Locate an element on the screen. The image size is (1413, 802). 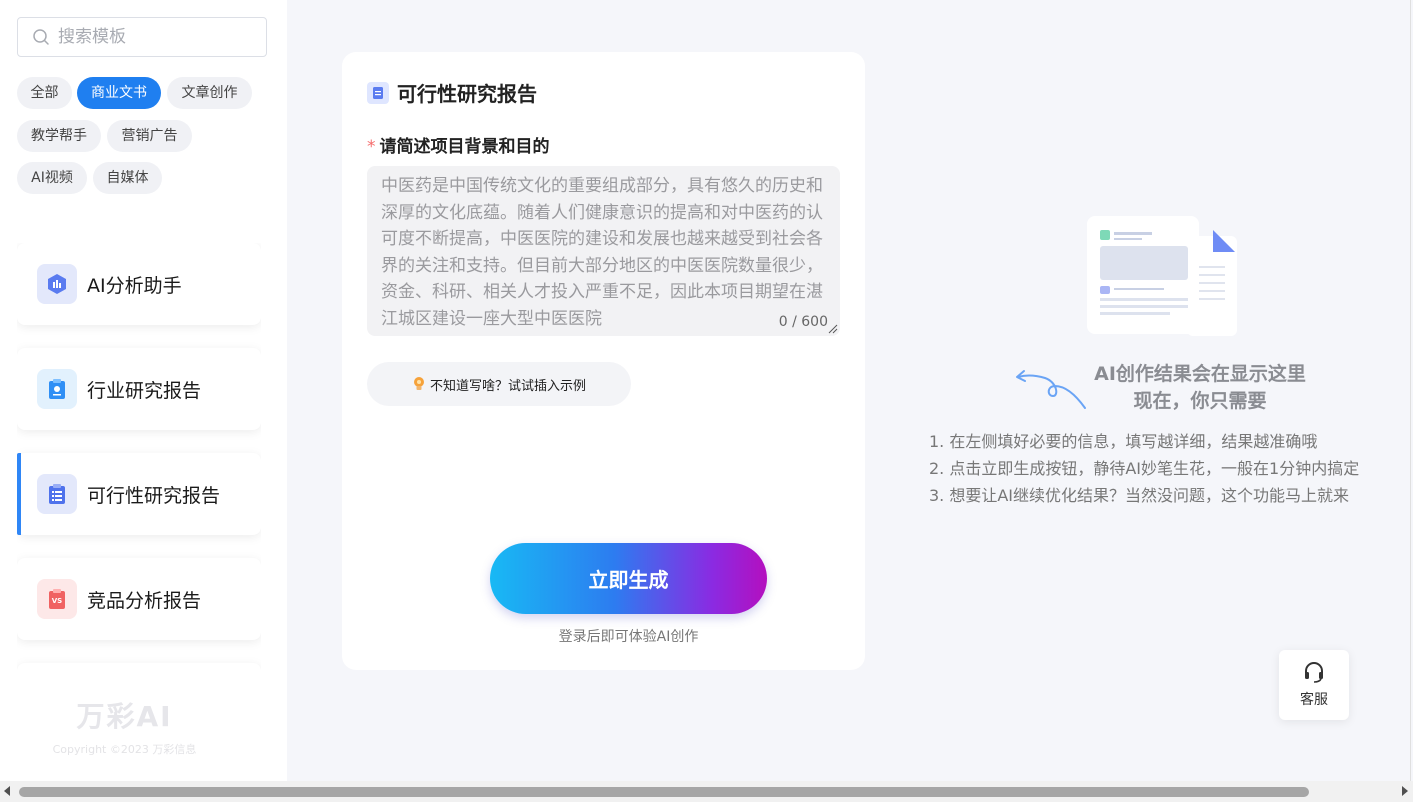
category-tag-ai-video: AI视频 is located at coordinates (52, 178).